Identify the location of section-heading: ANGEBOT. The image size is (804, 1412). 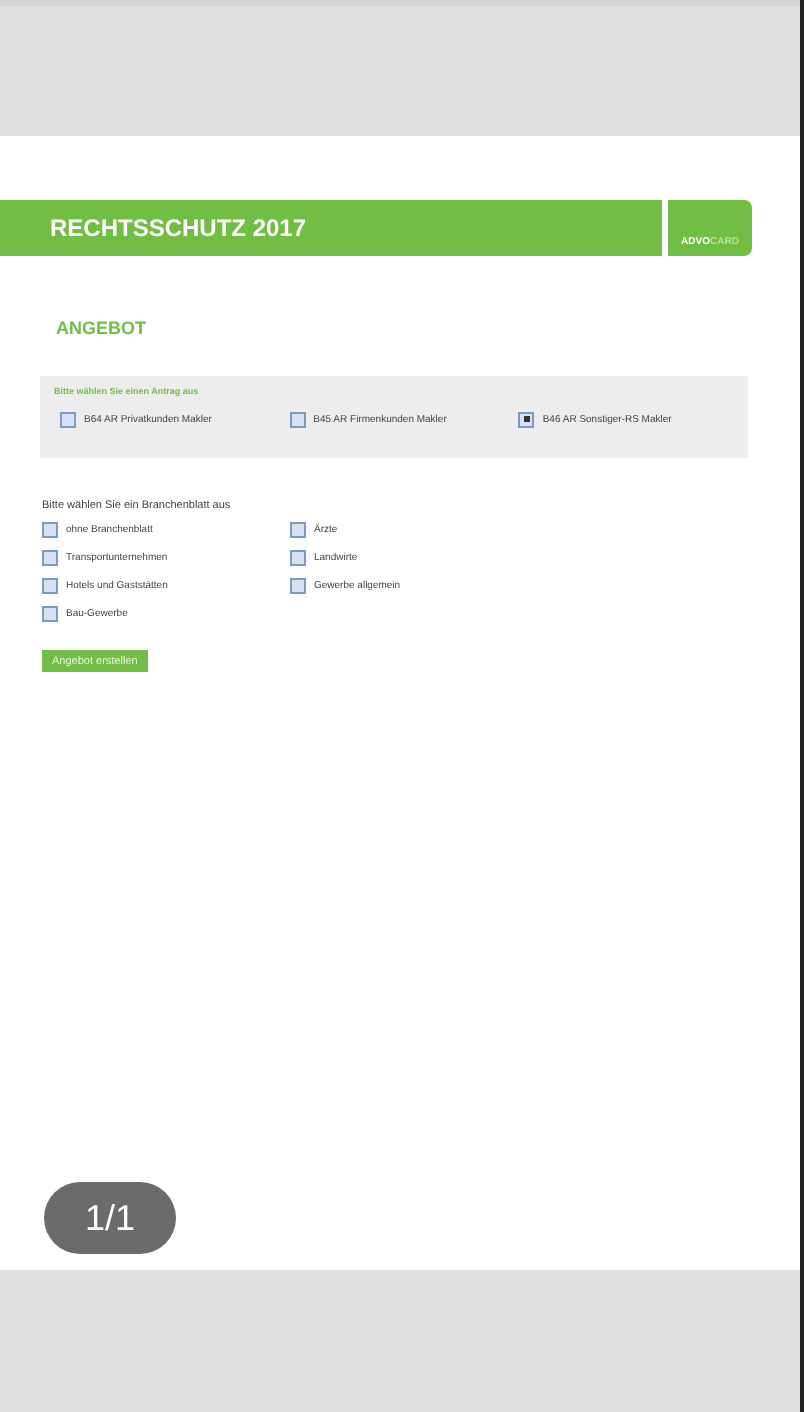
(102, 328).